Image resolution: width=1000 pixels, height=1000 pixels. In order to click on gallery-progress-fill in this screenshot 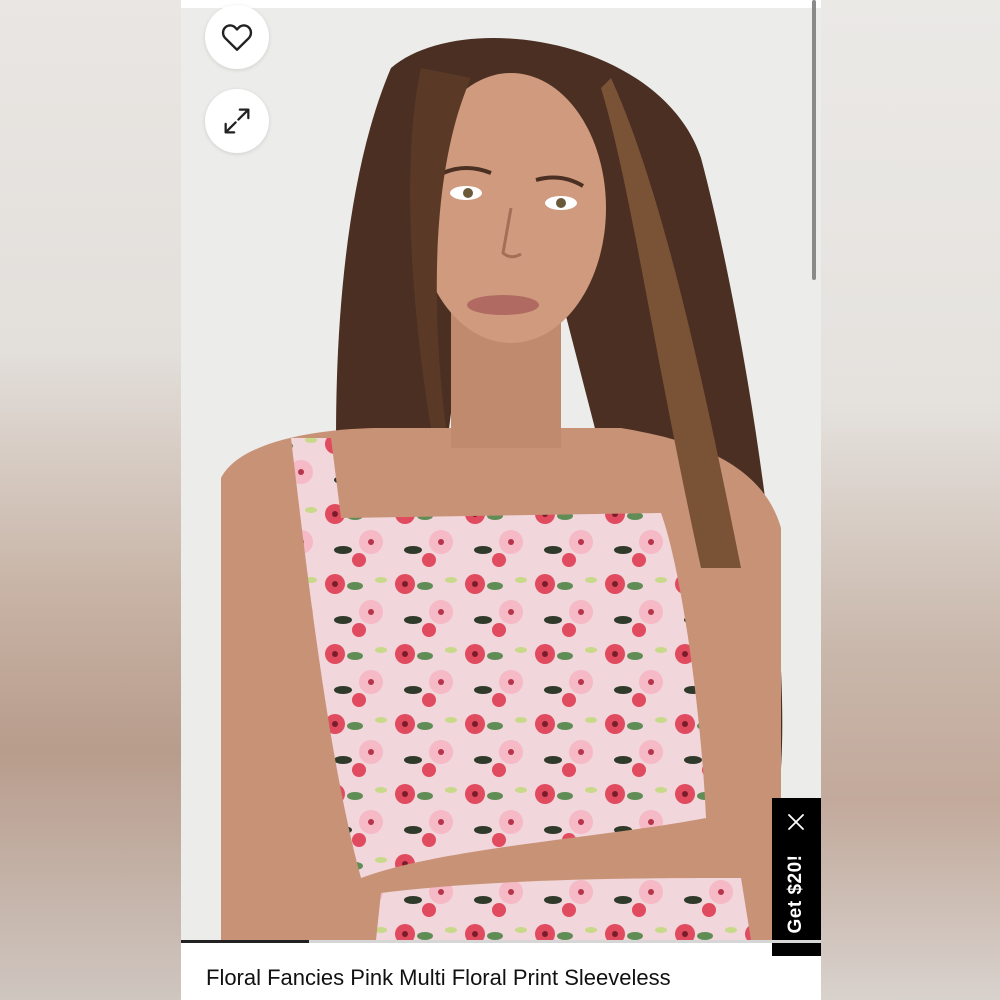, I will do `click(245, 941)`.